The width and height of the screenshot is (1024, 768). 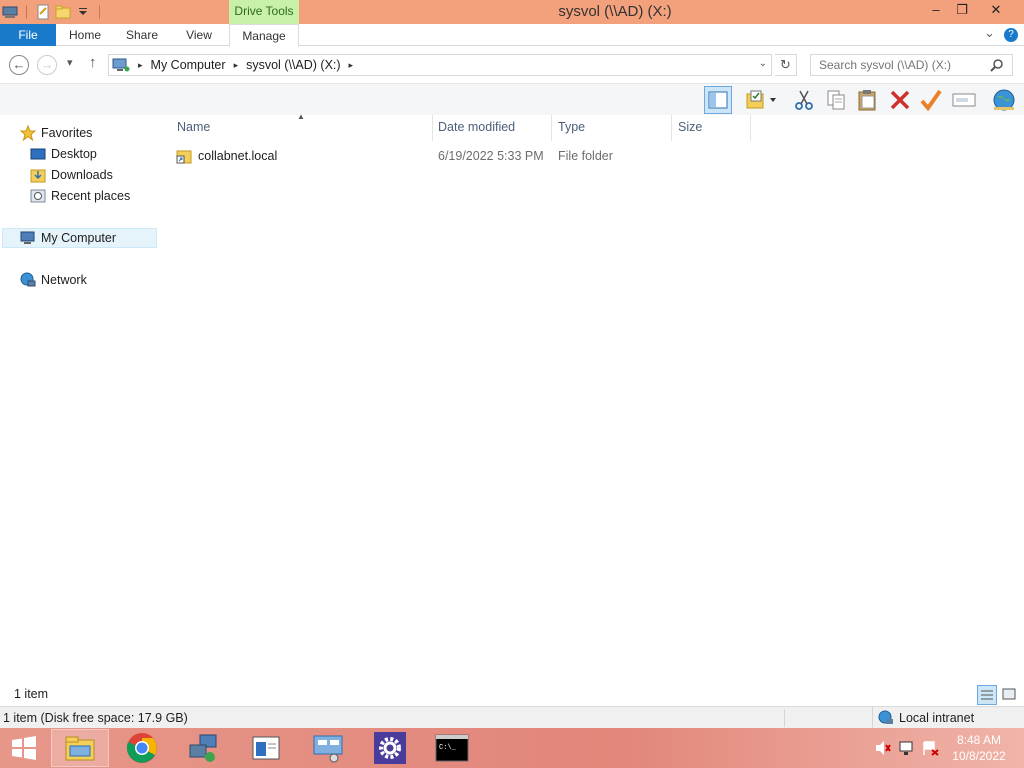 I want to click on security-zone: Local intranet, so click(x=923, y=718).